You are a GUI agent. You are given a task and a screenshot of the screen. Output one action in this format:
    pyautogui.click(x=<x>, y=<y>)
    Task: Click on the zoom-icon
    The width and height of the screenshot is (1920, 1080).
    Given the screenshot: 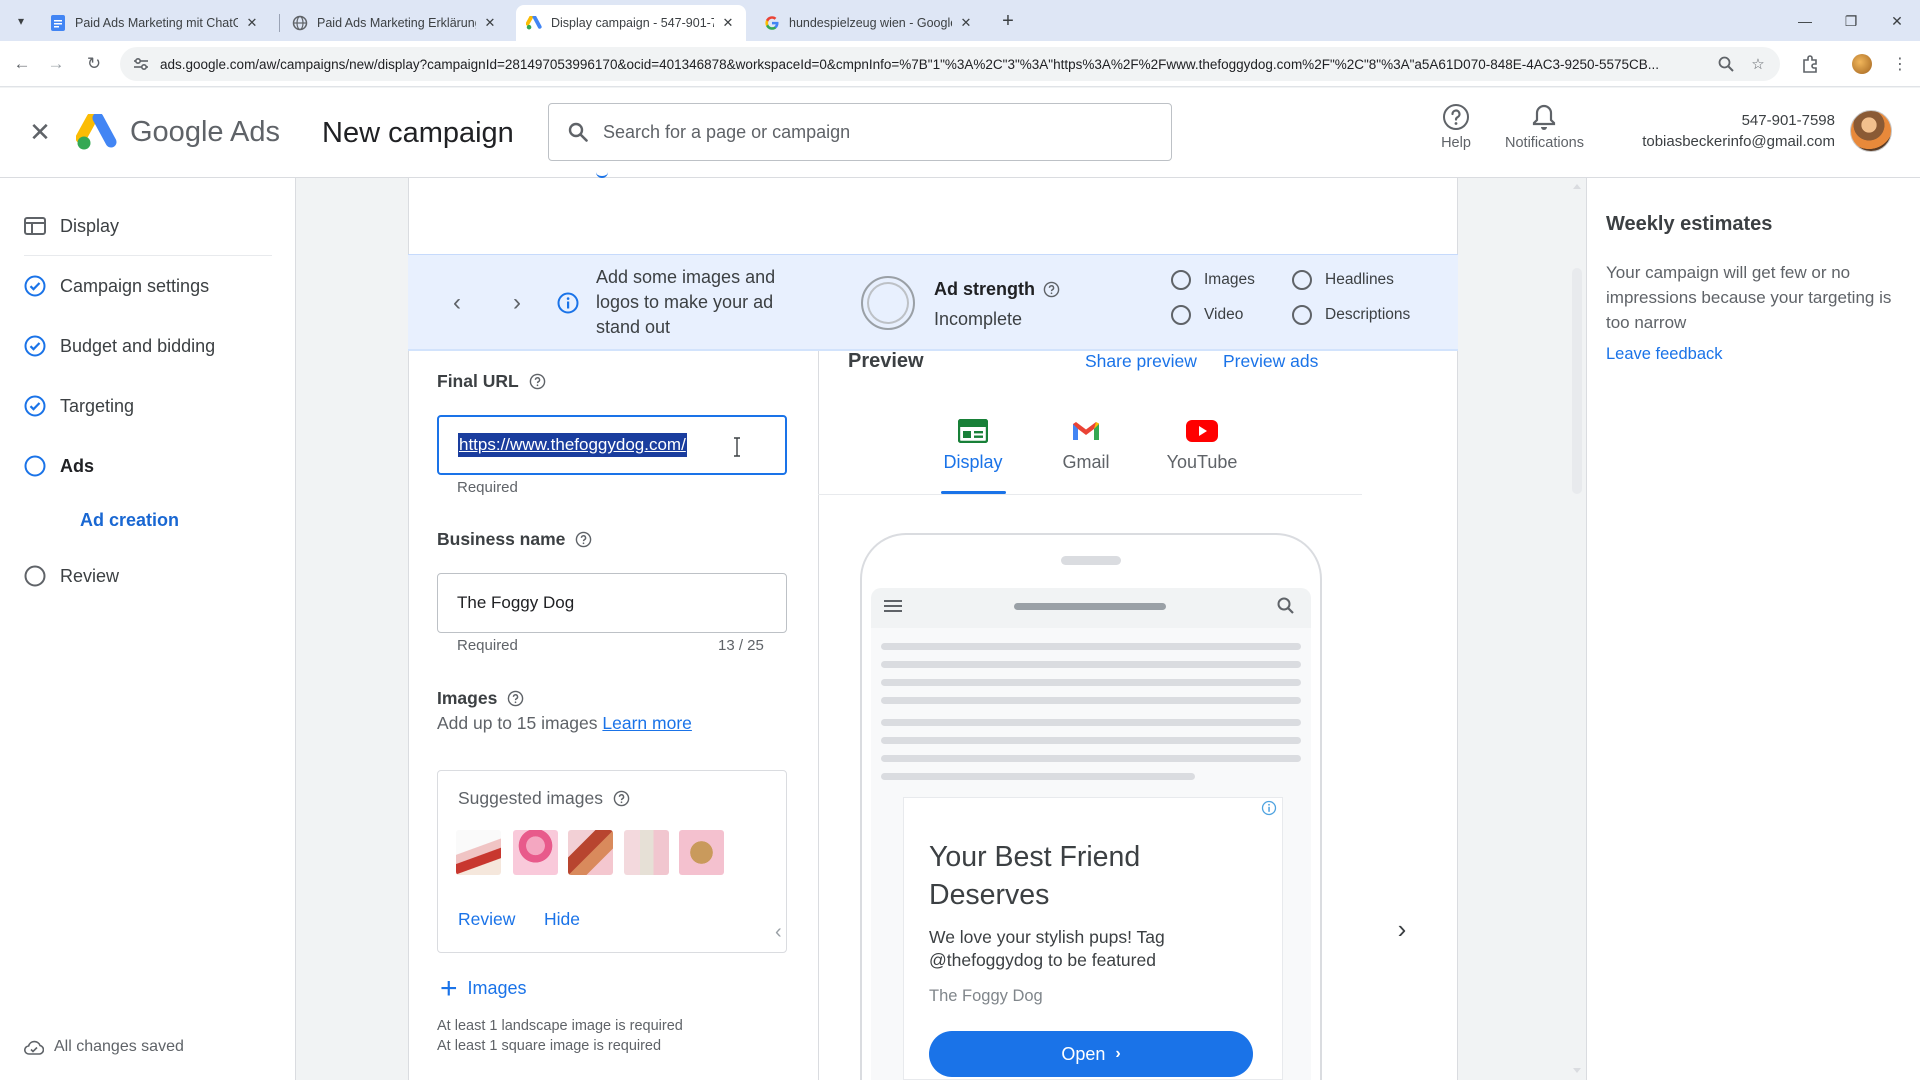 What is the action you would take?
    pyautogui.click(x=1726, y=64)
    